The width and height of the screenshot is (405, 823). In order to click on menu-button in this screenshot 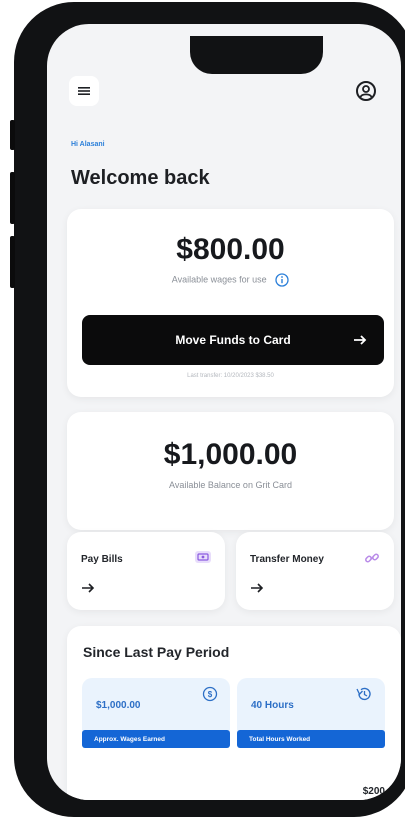, I will do `click(84, 91)`.